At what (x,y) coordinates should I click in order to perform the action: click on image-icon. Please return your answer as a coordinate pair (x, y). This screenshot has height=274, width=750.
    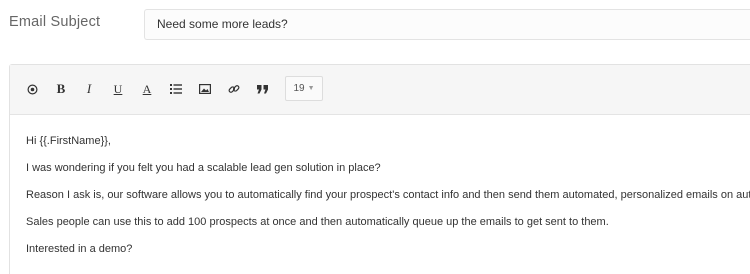
    Looking at the image, I should click on (205, 89).